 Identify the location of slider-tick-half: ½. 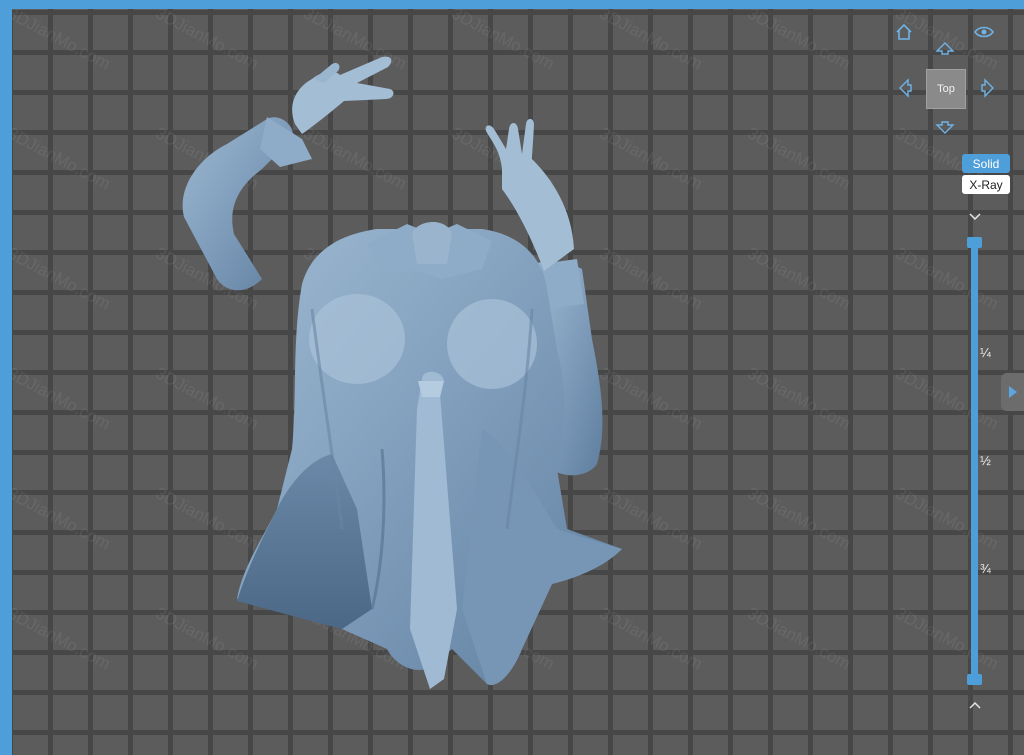
(985, 460).